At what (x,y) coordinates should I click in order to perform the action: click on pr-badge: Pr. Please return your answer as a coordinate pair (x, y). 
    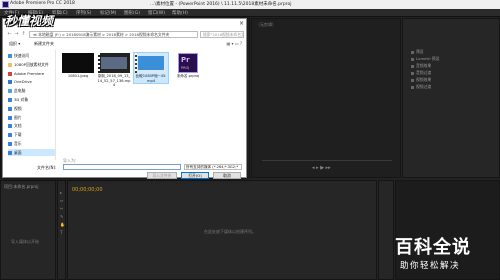
    Looking at the image, I should click on (185, 60).